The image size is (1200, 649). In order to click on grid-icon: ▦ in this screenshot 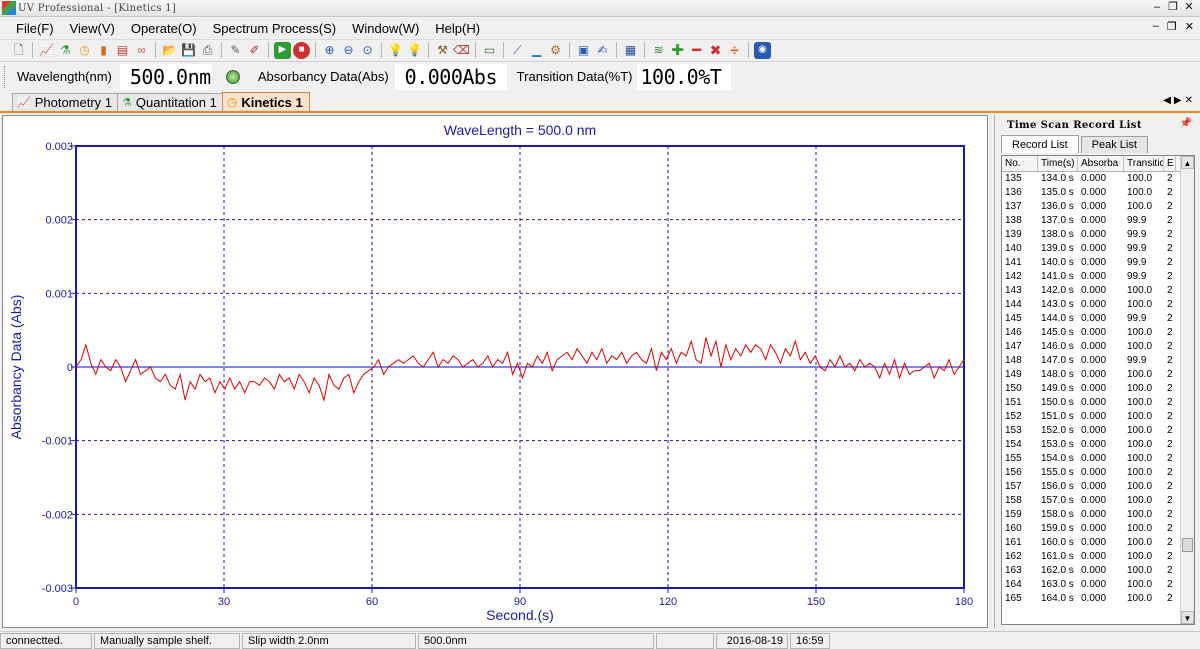, I will do `click(630, 50)`.